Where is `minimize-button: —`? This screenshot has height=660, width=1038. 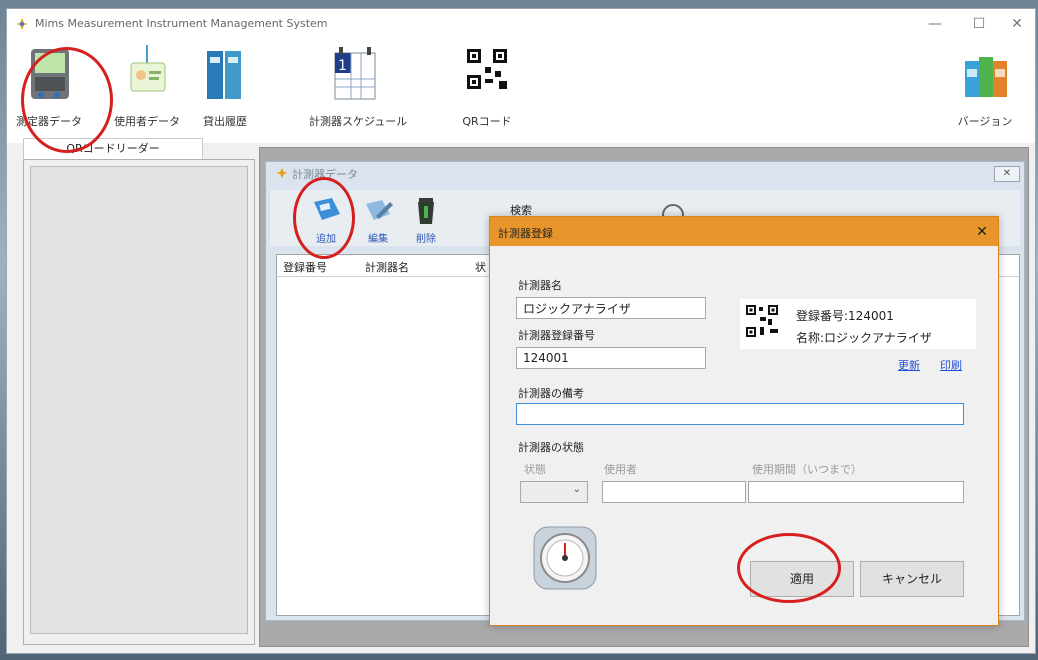
minimize-button: — is located at coordinates (935, 24).